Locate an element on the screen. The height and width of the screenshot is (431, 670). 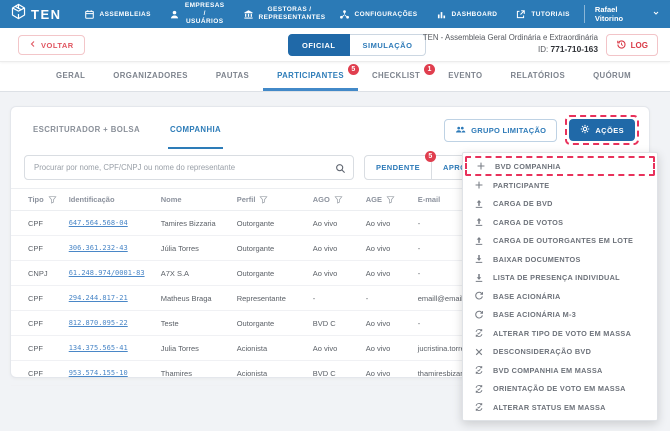
column-header-nome: Nome is located at coordinates (192, 199).